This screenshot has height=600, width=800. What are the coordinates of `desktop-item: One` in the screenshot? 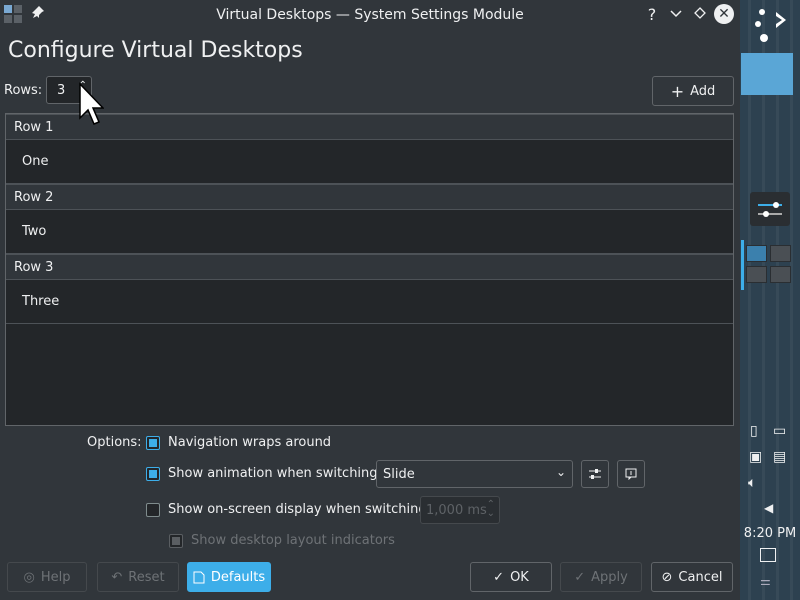 It's located at (369, 162).